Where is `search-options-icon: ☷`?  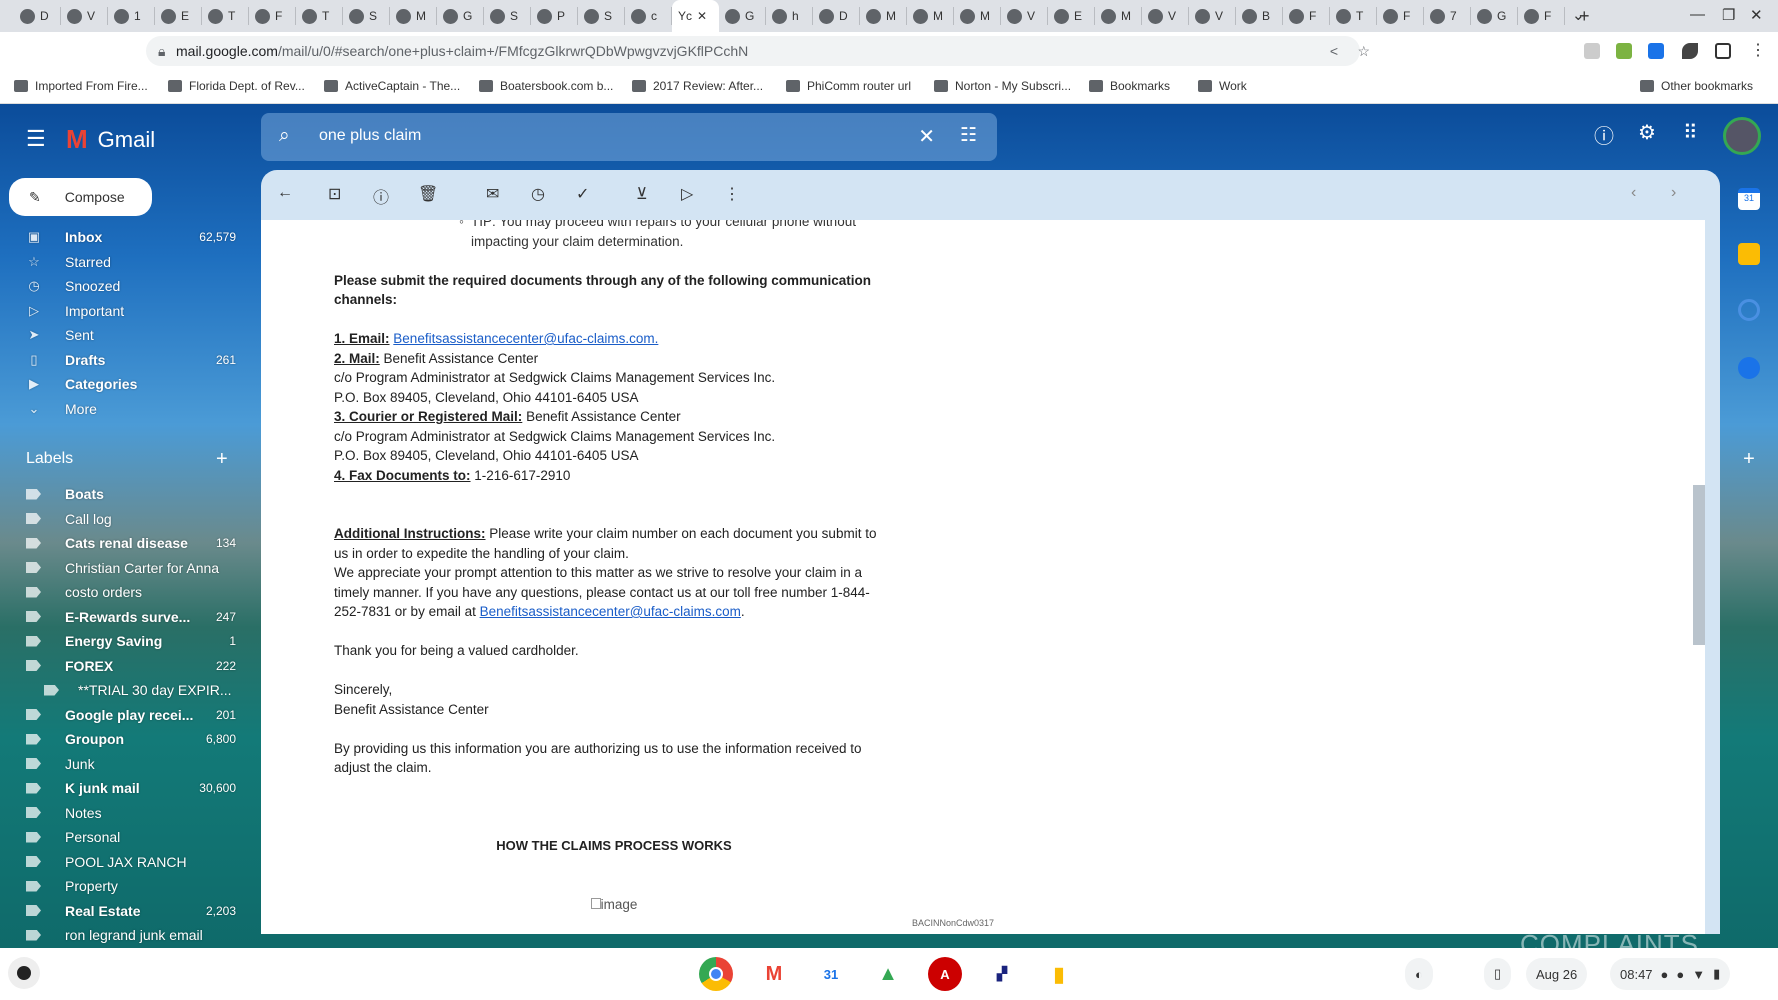 search-options-icon: ☷ is located at coordinates (968, 135).